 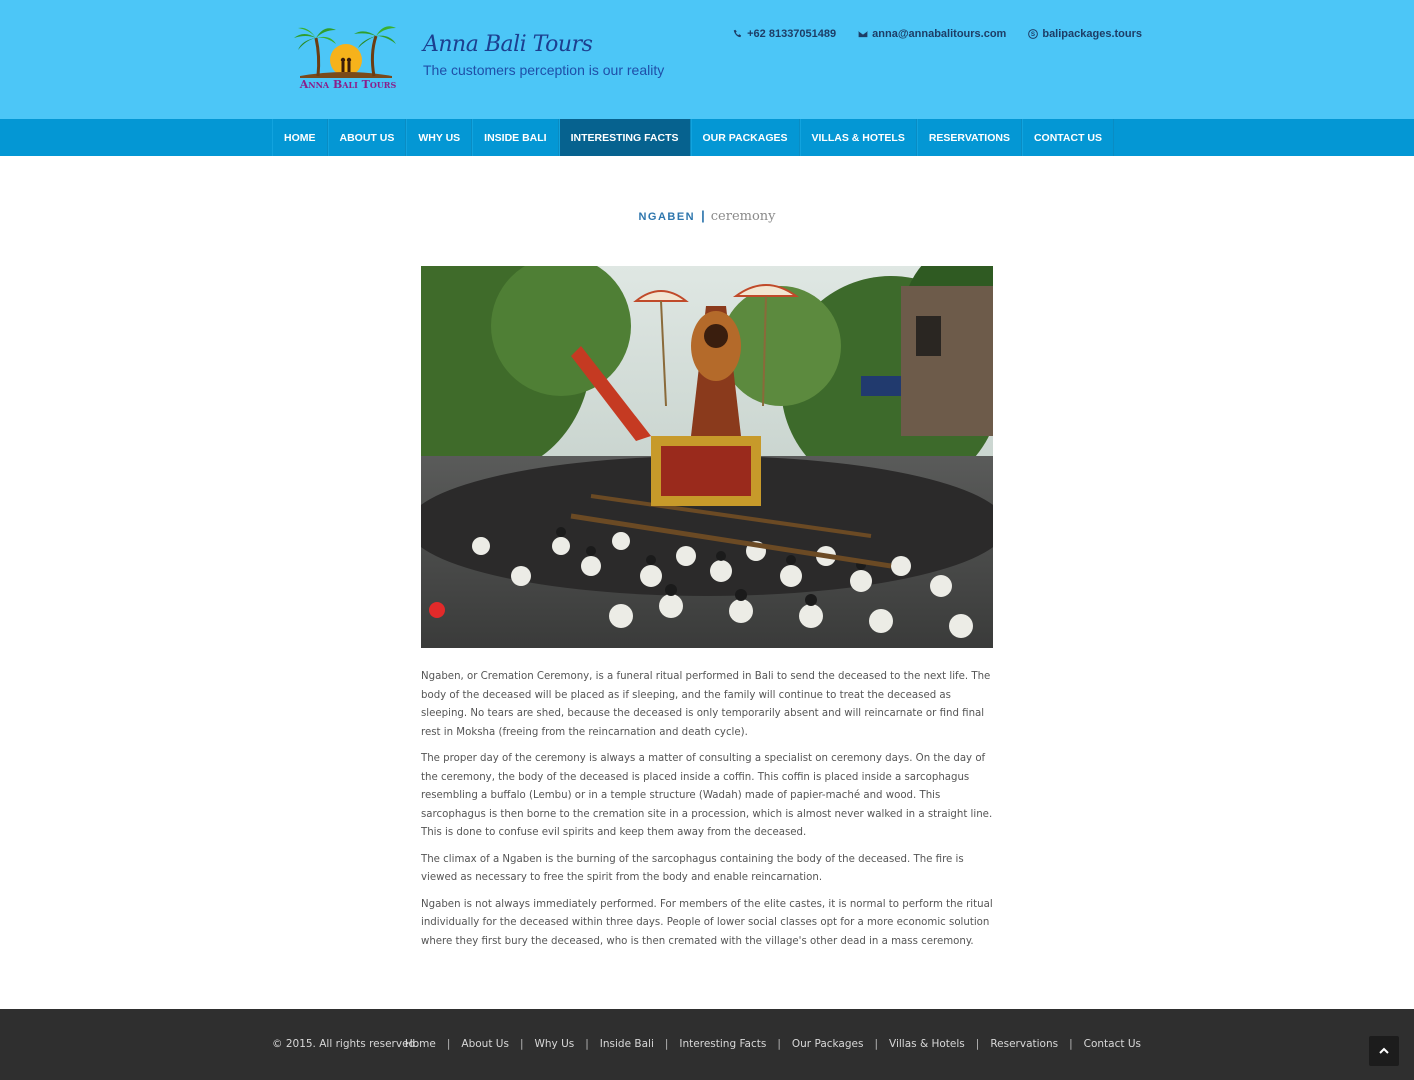 I want to click on ngaben-procession-photo, so click(x=707, y=457).